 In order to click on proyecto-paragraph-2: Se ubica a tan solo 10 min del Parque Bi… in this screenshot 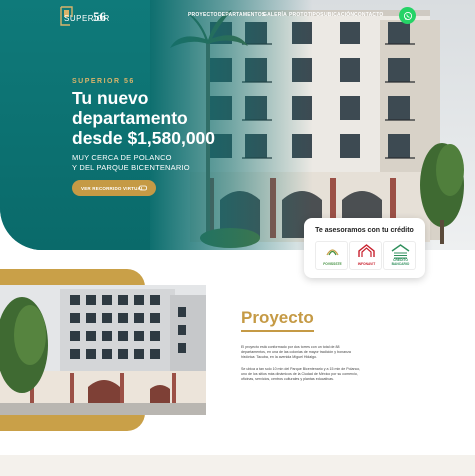, I will do `click(341, 374)`.